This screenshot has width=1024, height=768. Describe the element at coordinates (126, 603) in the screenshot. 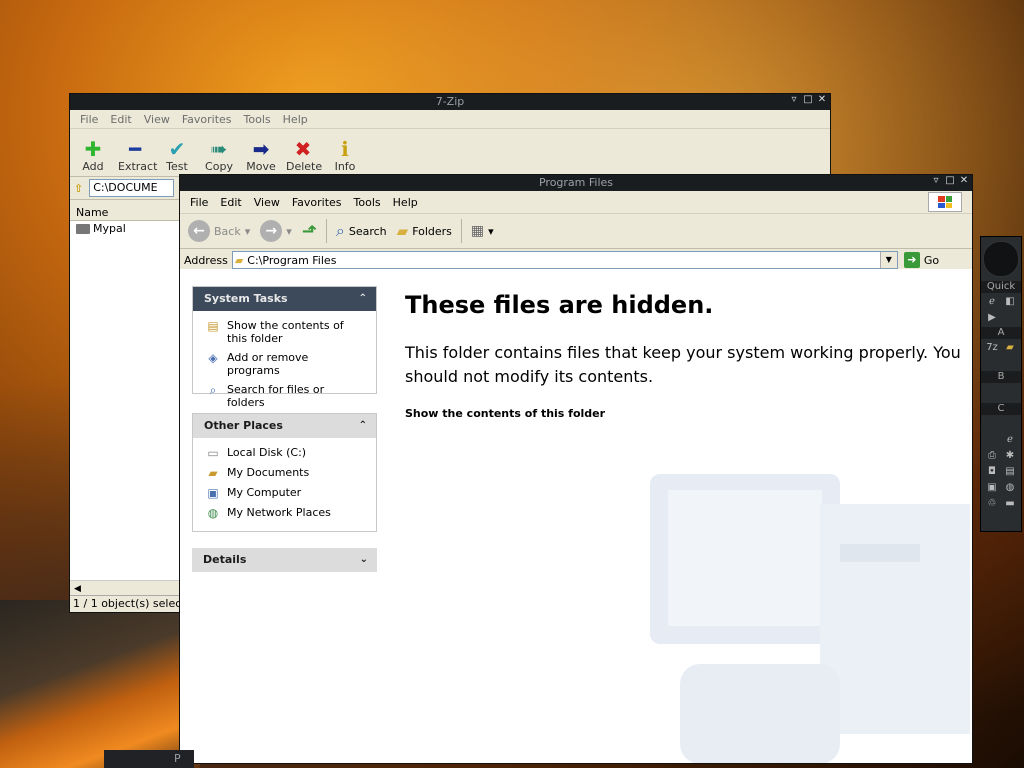

I see `zip-status-bar: 1 / 1 object(s) selected` at that location.